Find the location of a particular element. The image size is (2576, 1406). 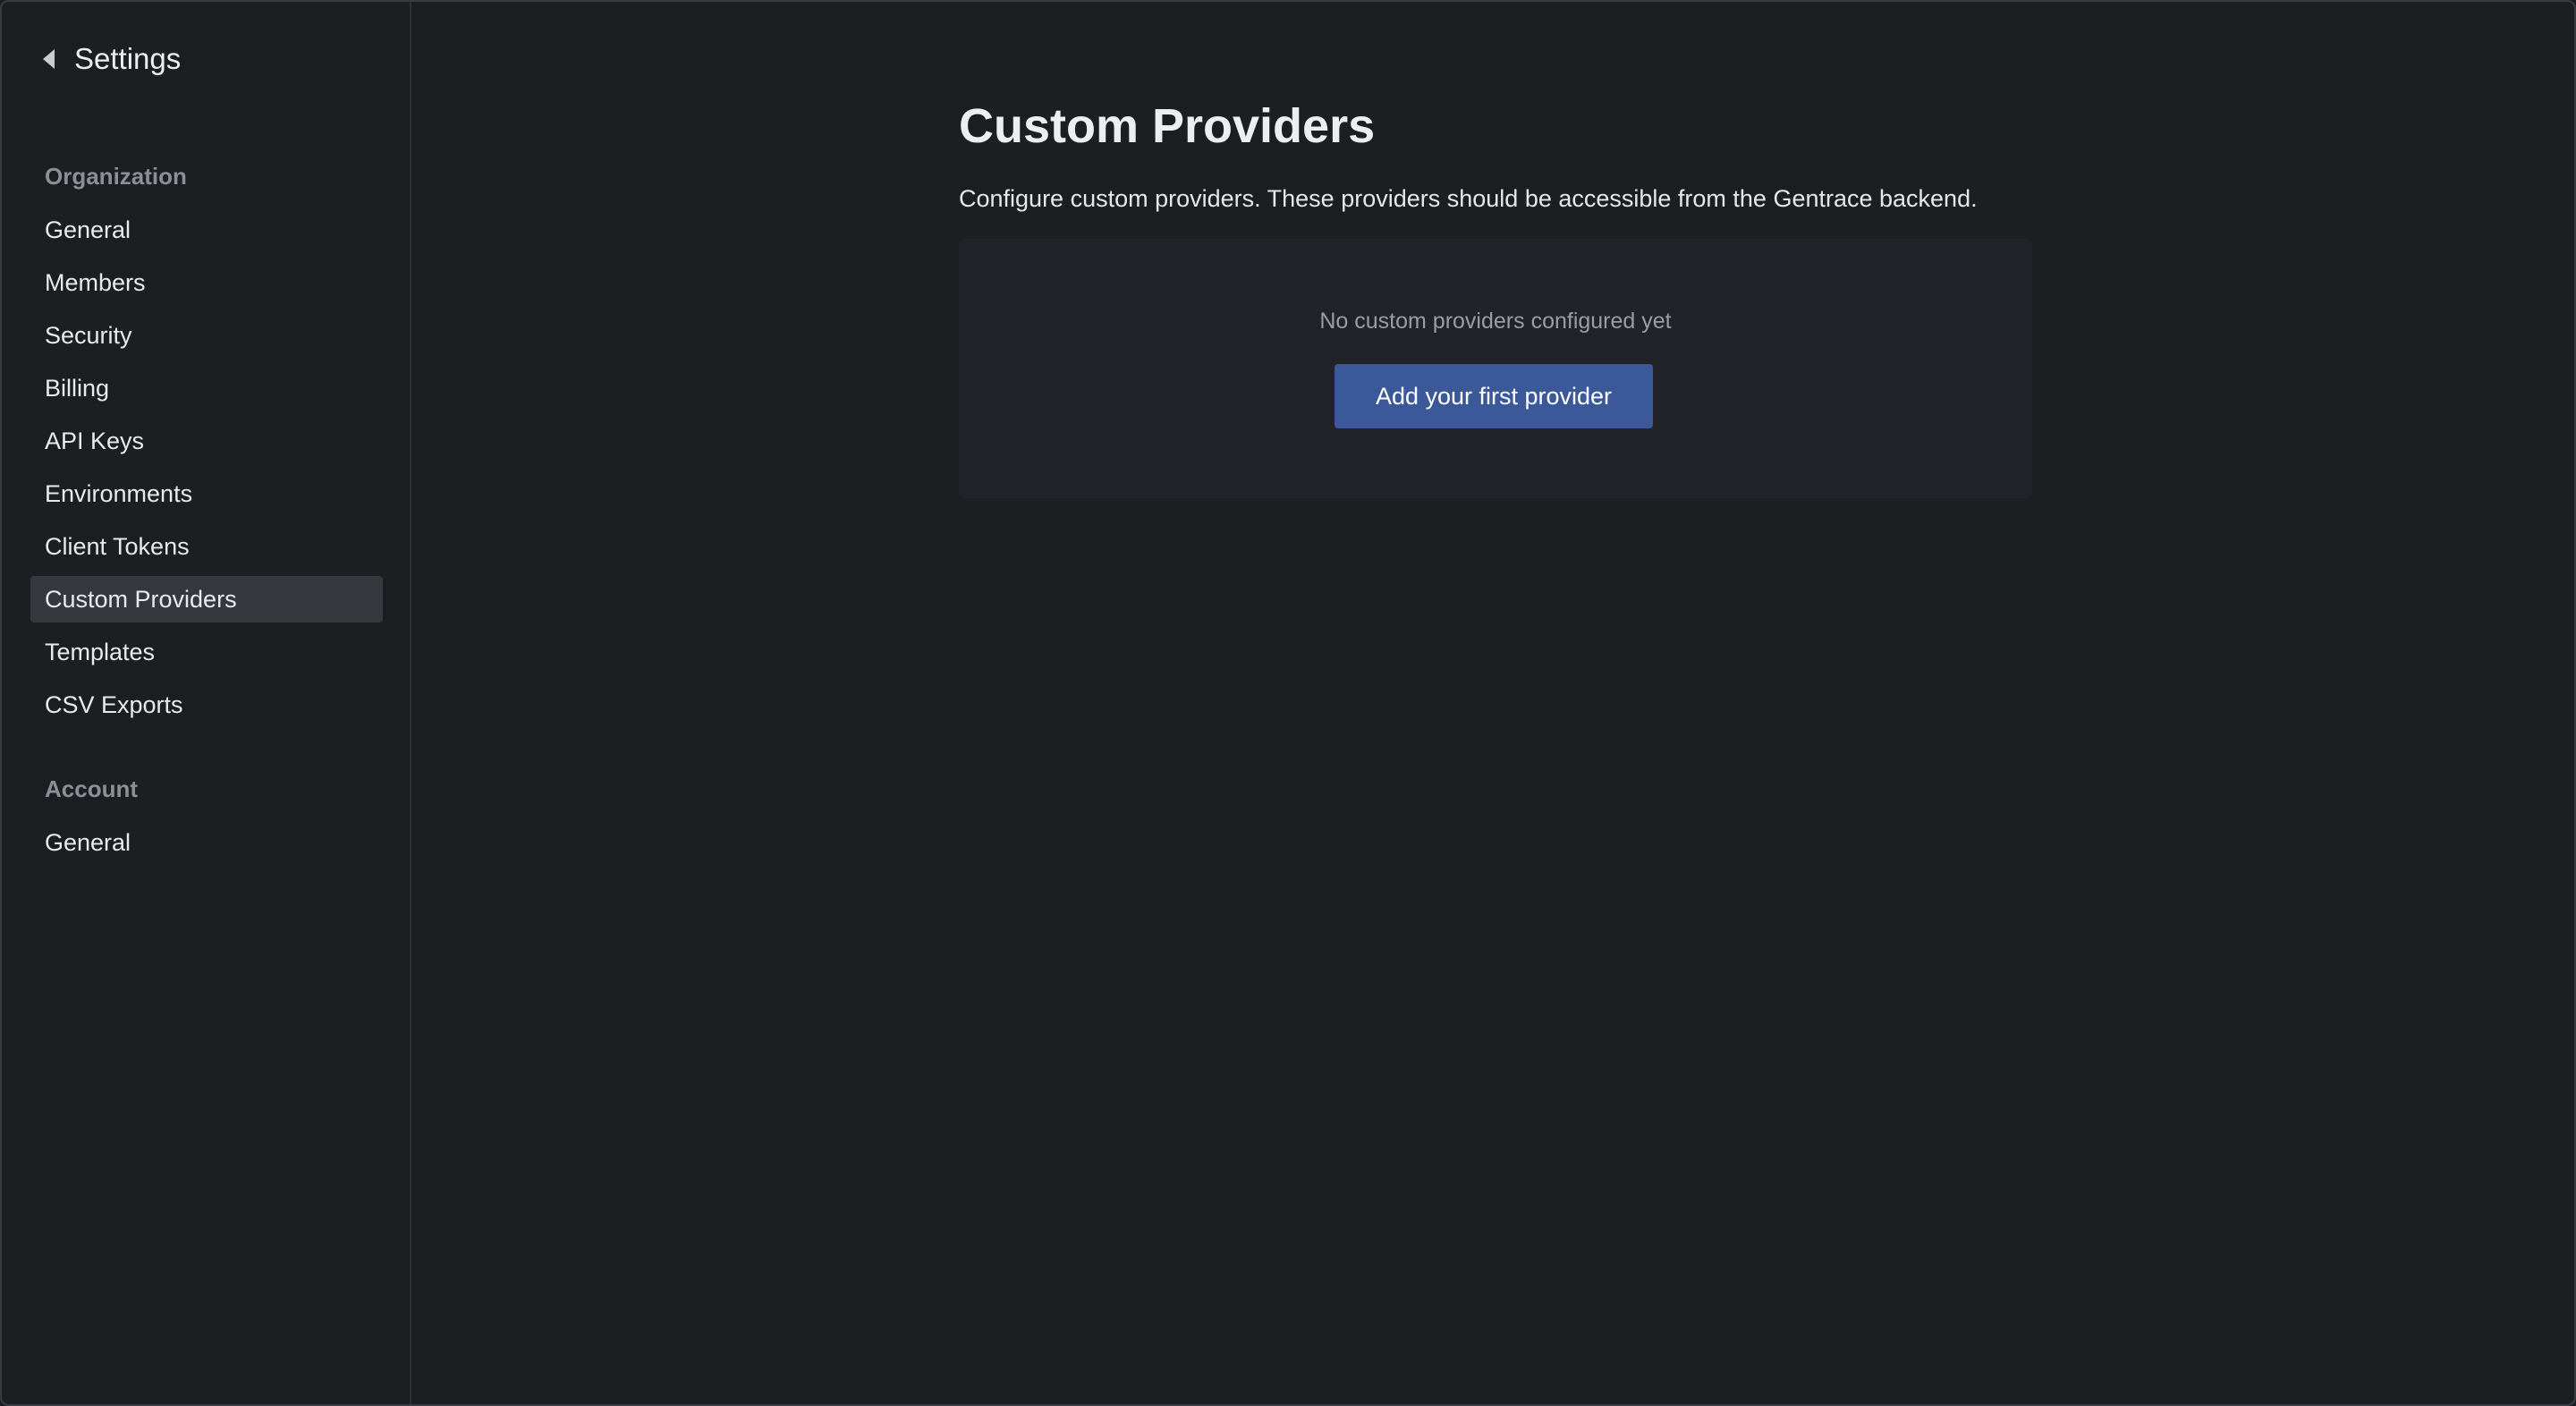

sidebar-item-label: Billing is located at coordinates (77, 388).